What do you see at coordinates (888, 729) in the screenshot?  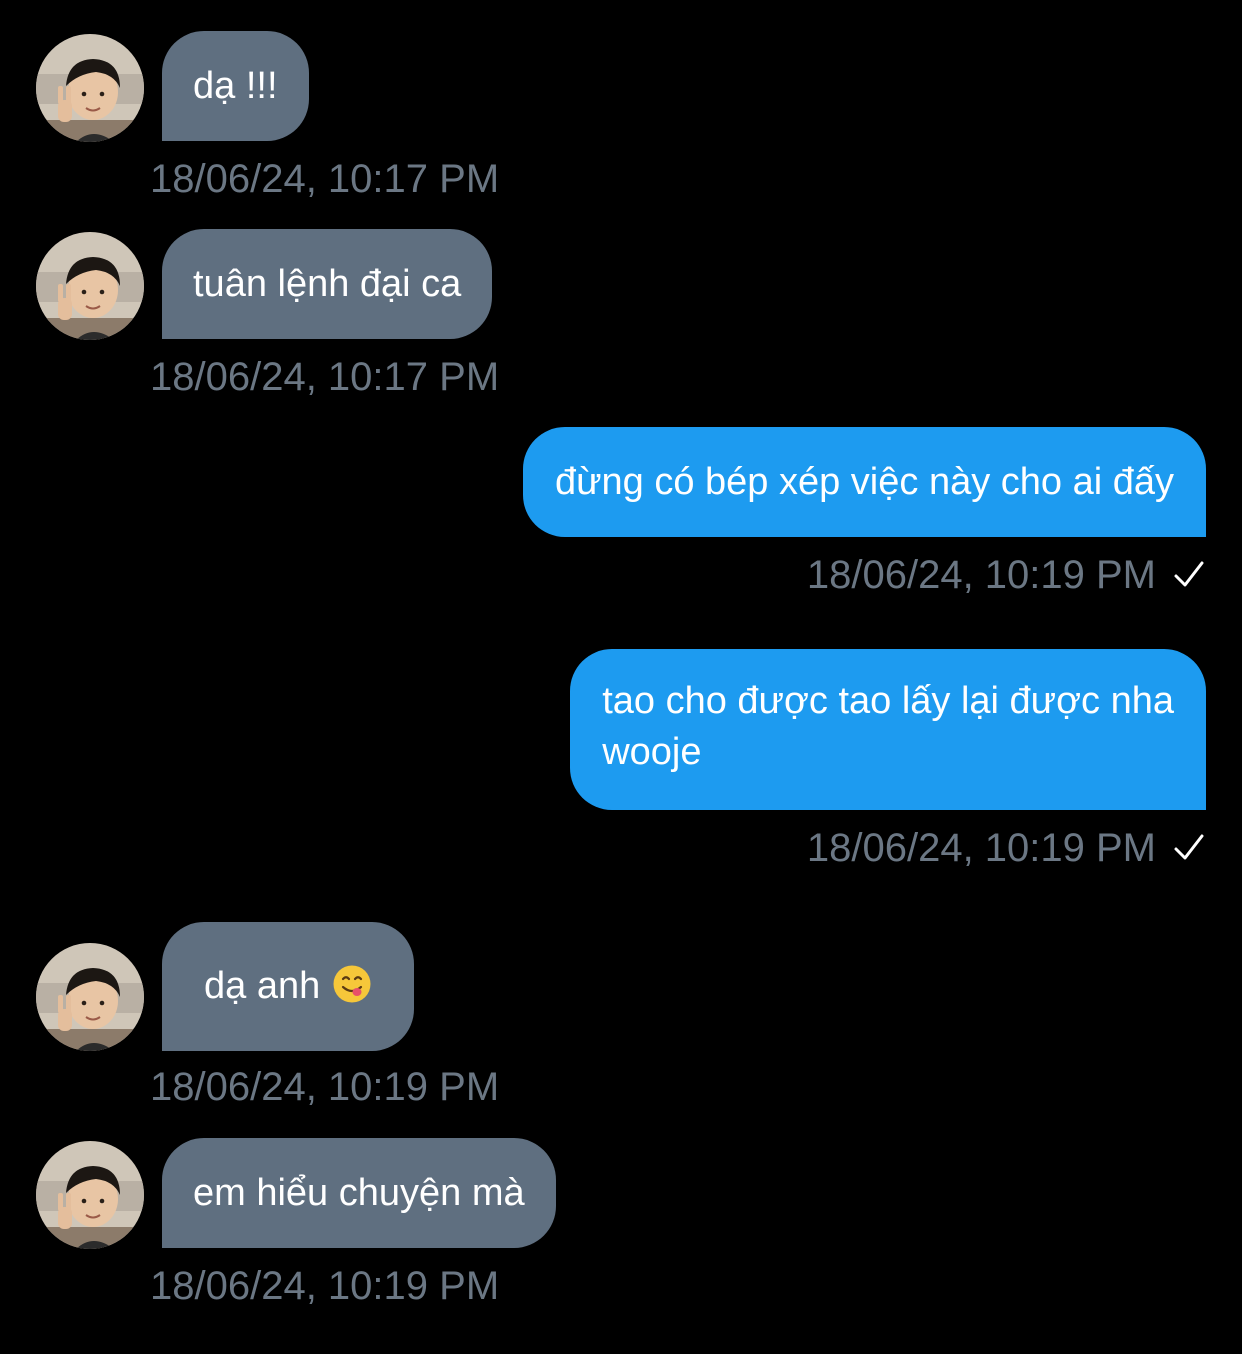 I see `message-bubble-outgoing: tao cho được tao lấy lại được nha wooje` at bounding box center [888, 729].